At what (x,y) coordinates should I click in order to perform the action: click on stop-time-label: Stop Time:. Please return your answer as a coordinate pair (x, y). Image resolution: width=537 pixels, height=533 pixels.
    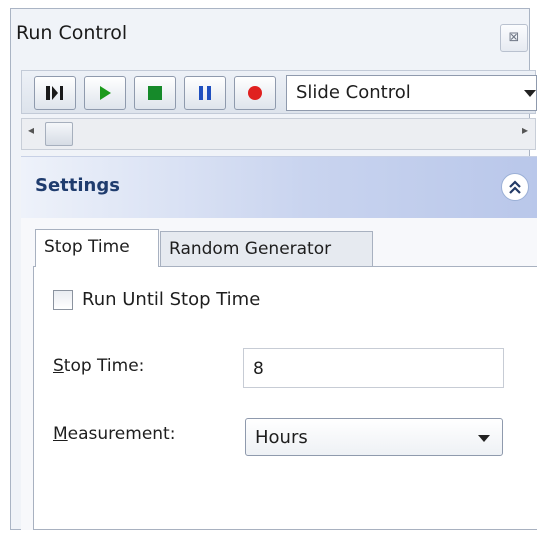
    Looking at the image, I should click on (98, 366).